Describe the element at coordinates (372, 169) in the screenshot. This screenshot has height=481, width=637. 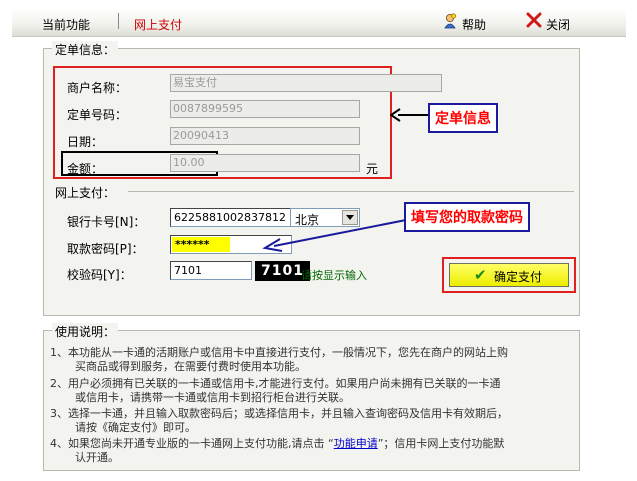
I see `amount-unit: 元` at that location.